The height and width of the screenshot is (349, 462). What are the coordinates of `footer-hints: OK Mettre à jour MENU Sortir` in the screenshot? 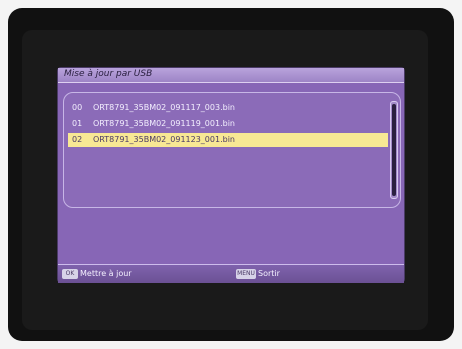 It's located at (231, 273).